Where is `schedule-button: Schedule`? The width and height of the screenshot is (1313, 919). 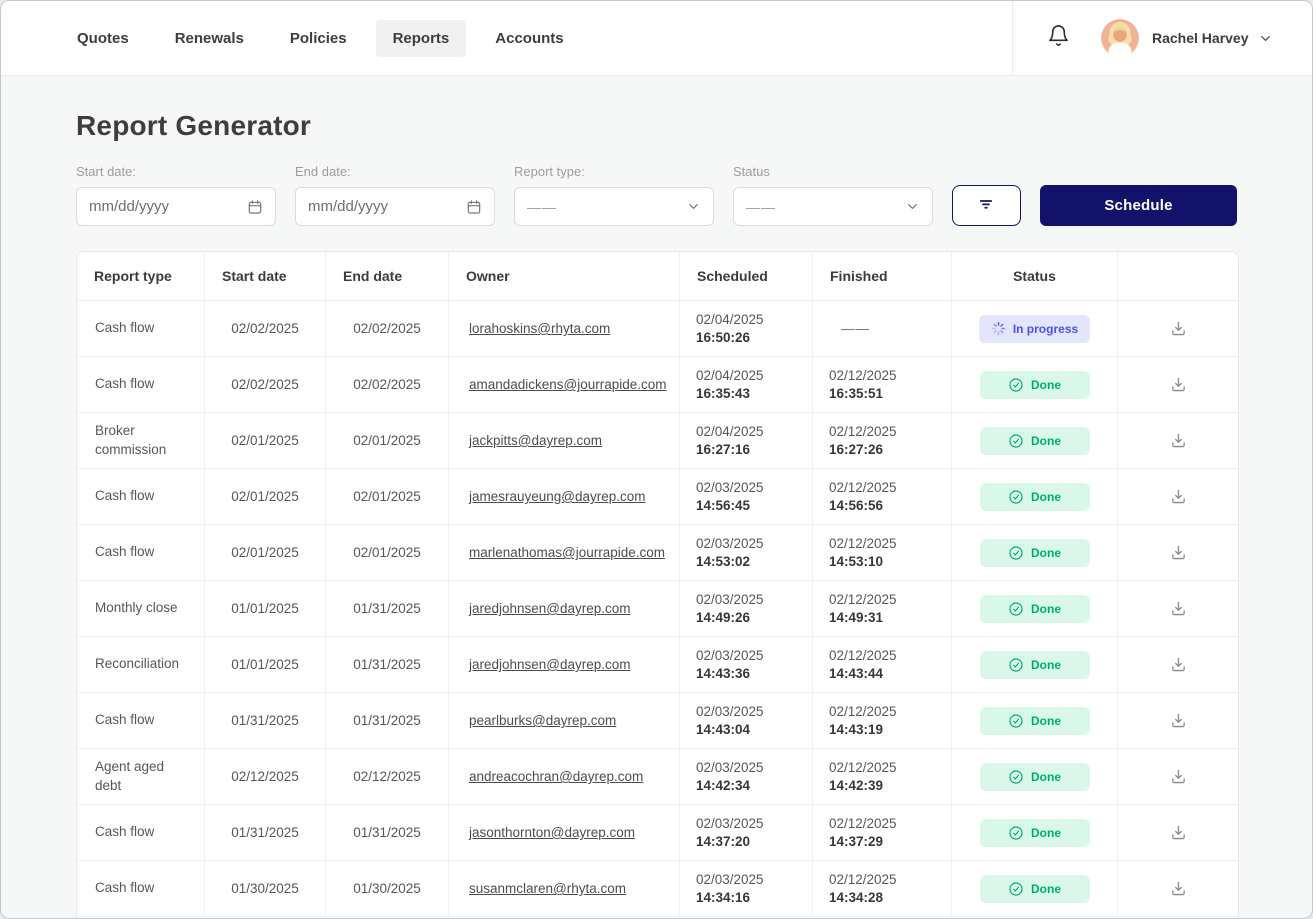 schedule-button: Schedule is located at coordinates (1138, 205).